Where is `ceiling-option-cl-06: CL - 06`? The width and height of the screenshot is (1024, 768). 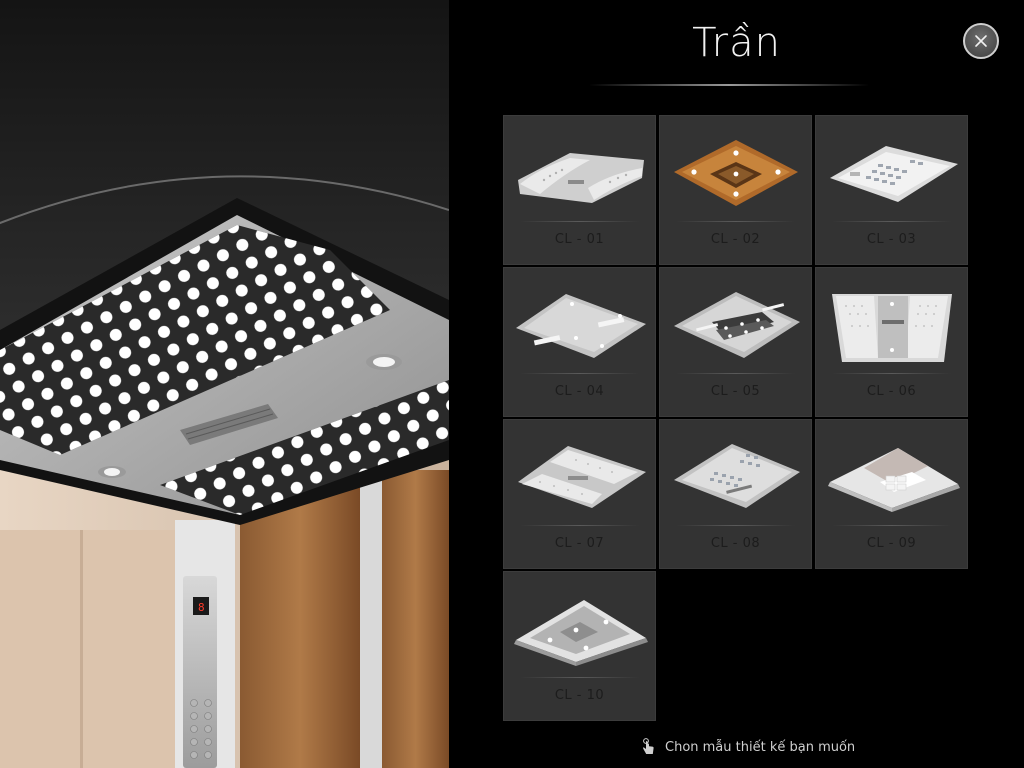
ceiling-option-cl-06: CL - 06 is located at coordinates (891, 342).